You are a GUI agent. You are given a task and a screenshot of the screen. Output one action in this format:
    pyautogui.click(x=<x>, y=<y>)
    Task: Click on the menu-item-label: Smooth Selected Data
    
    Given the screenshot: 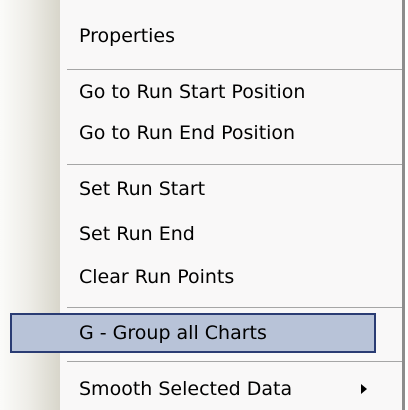 What is the action you would take?
    pyautogui.click(x=186, y=389)
    